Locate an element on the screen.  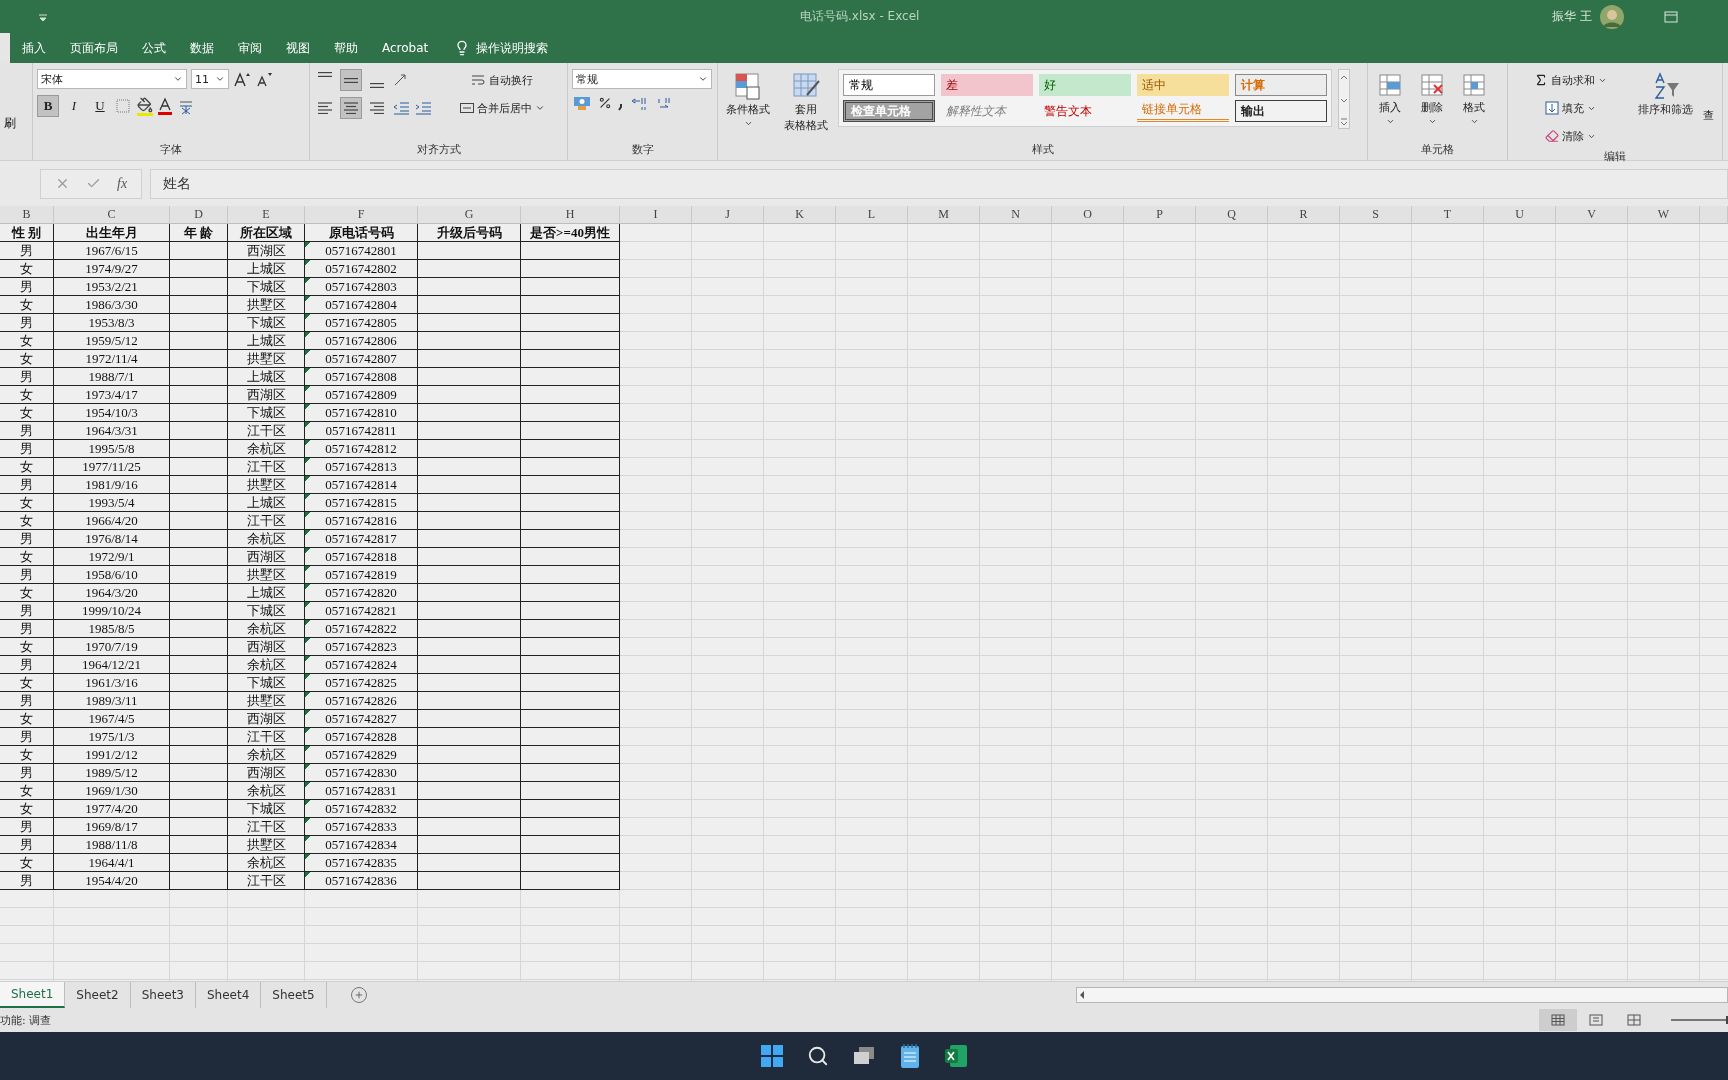
column-header: F is located at coordinates (361, 215).